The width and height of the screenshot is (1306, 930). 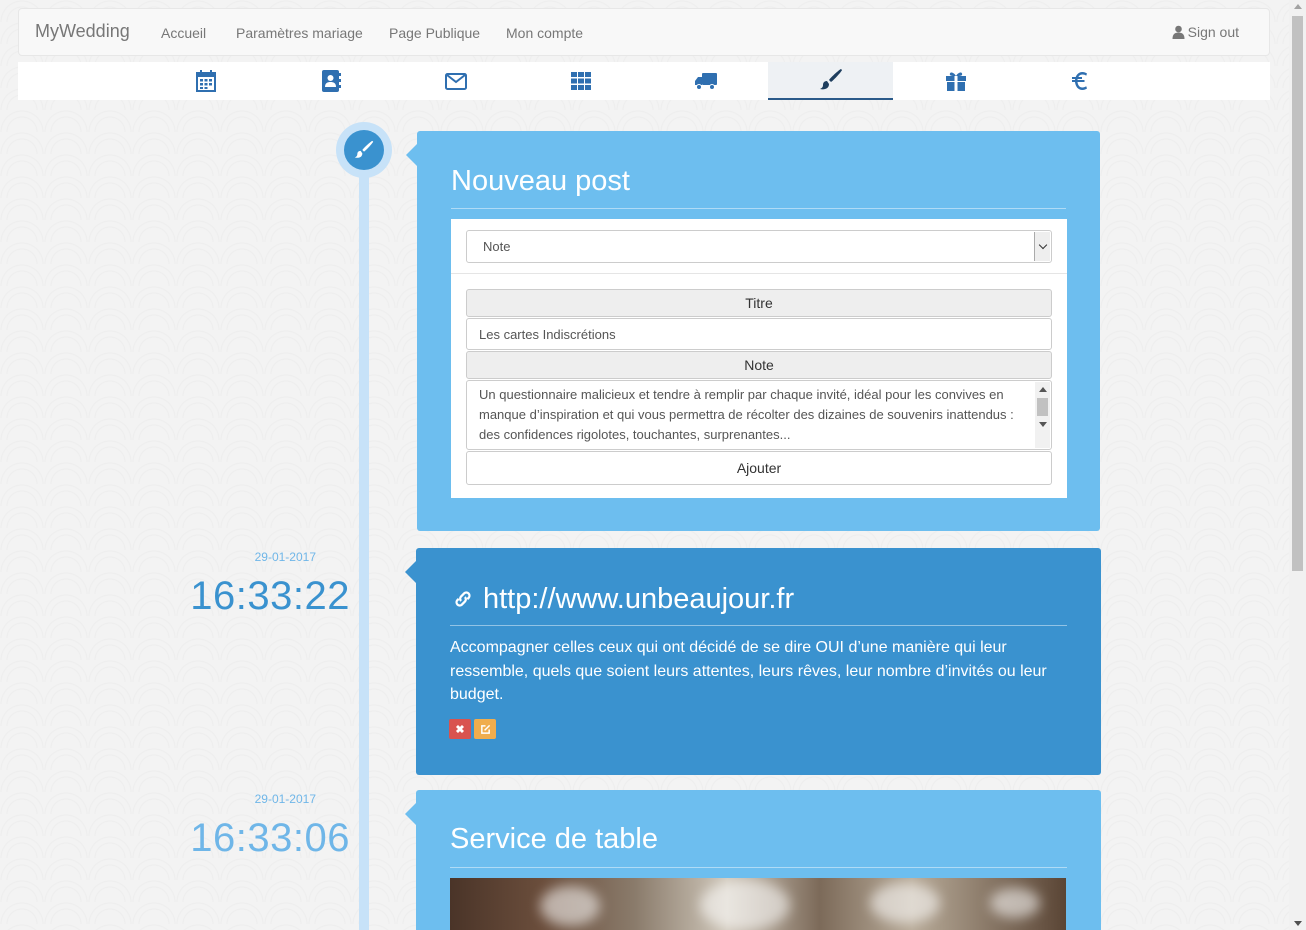 What do you see at coordinates (1298, 6) in the screenshot?
I see `scroll-up-arrow` at bounding box center [1298, 6].